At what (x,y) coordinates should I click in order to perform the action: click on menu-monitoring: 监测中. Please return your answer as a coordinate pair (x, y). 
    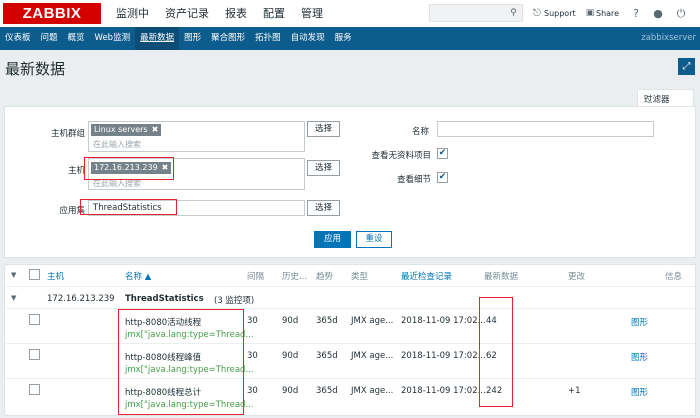
    Looking at the image, I should click on (132, 13).